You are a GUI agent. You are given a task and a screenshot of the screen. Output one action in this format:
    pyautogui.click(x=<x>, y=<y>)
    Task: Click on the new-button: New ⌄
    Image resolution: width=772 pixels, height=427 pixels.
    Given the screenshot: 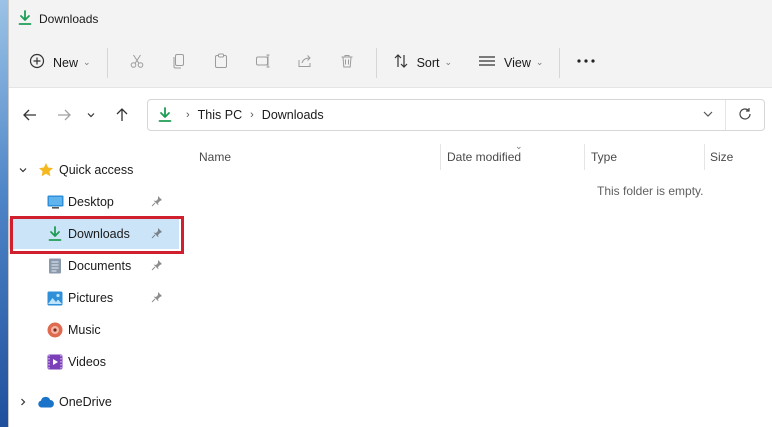 What is the action you would take?
    pyautogui.click(x=60, y=63)
    